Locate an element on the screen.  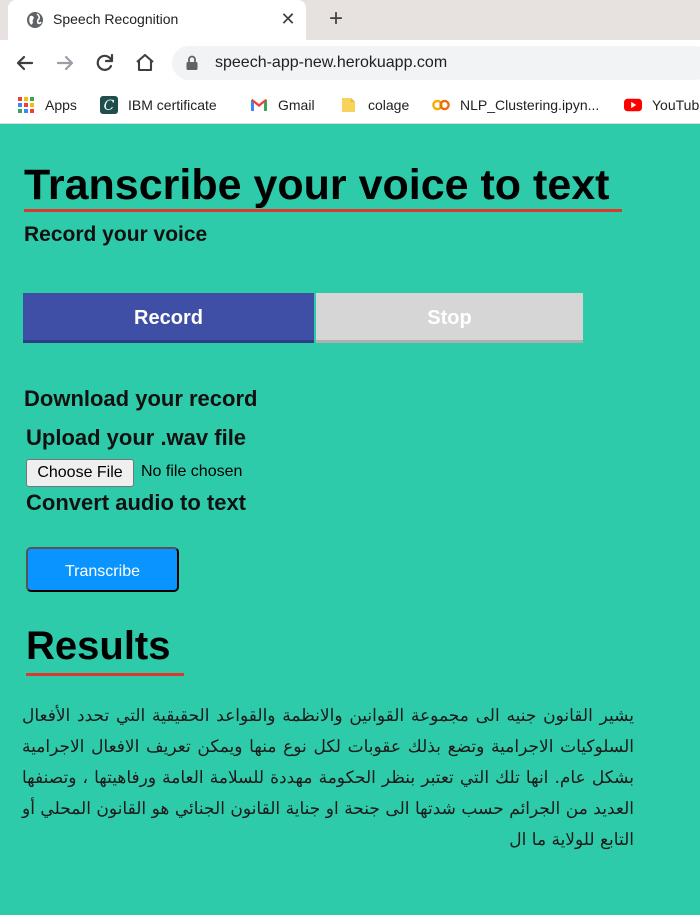
address-bar: speech-app-new.herokuapp.com is located at coordinates (436, 63).